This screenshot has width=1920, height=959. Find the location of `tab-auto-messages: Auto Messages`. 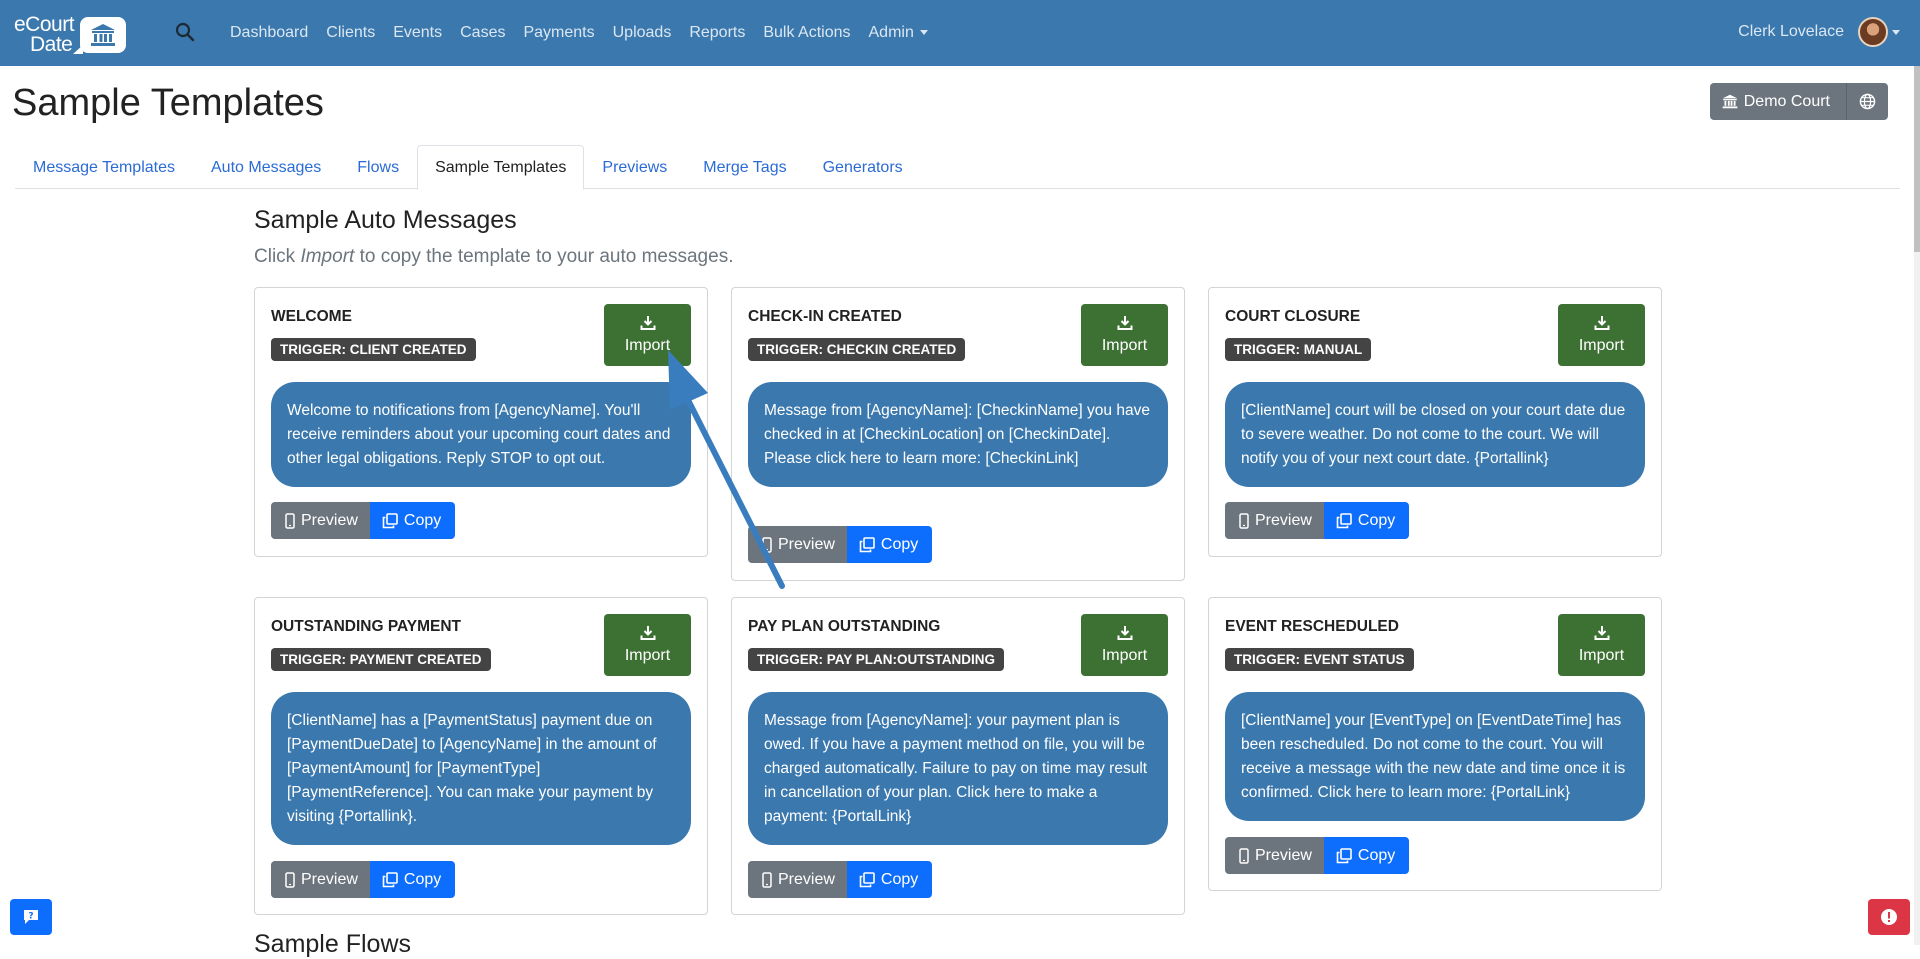

tab-auto-messages: Auto Messages is located at coordinates (266, 167).